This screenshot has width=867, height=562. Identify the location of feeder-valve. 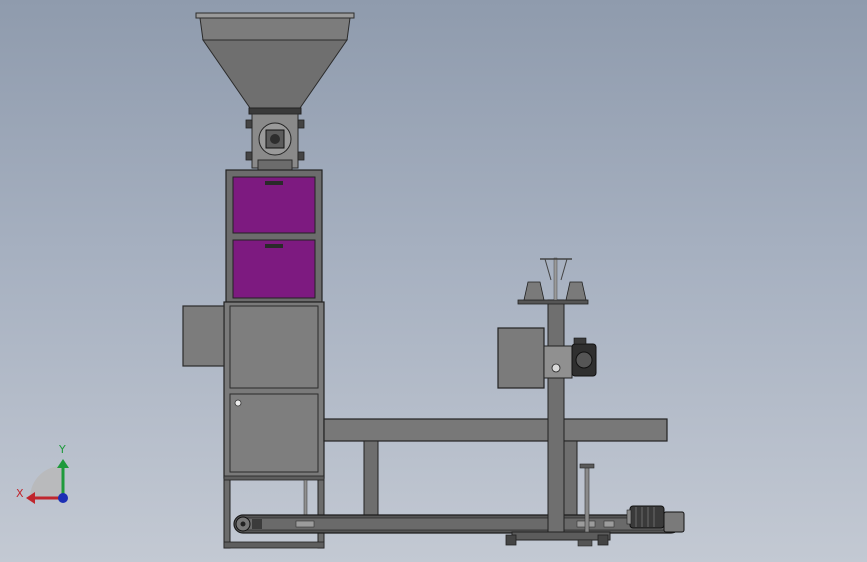
(275, 142).